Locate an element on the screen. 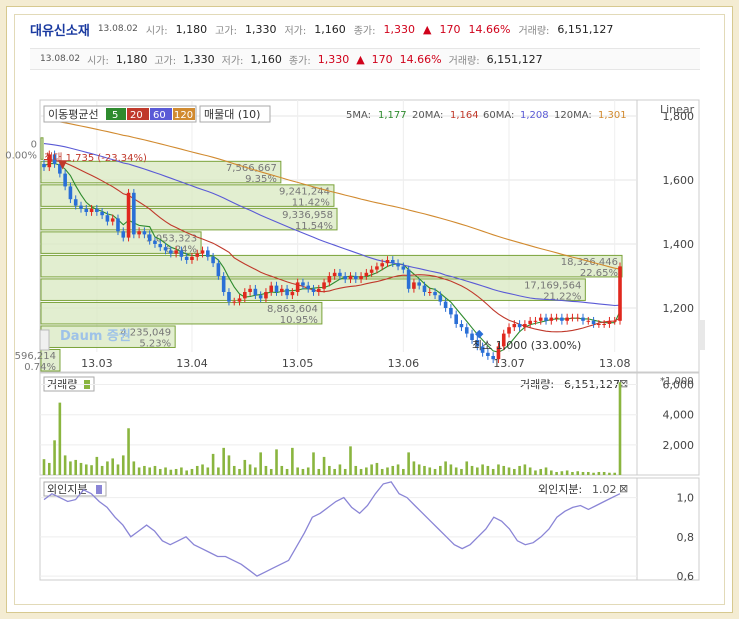 The image size is (739, 619). x-tick: 13.08 is located at coordinates (615, 363).